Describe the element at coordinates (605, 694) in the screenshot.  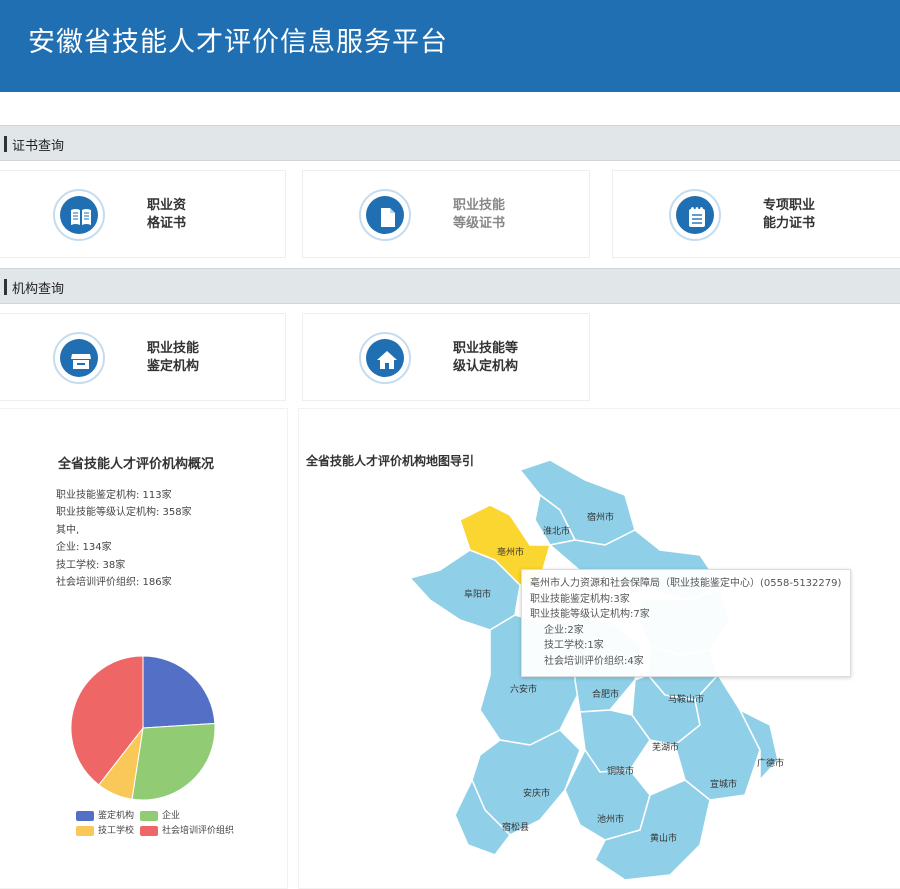
I see `map-label-hefei: 合肥市` at that location.